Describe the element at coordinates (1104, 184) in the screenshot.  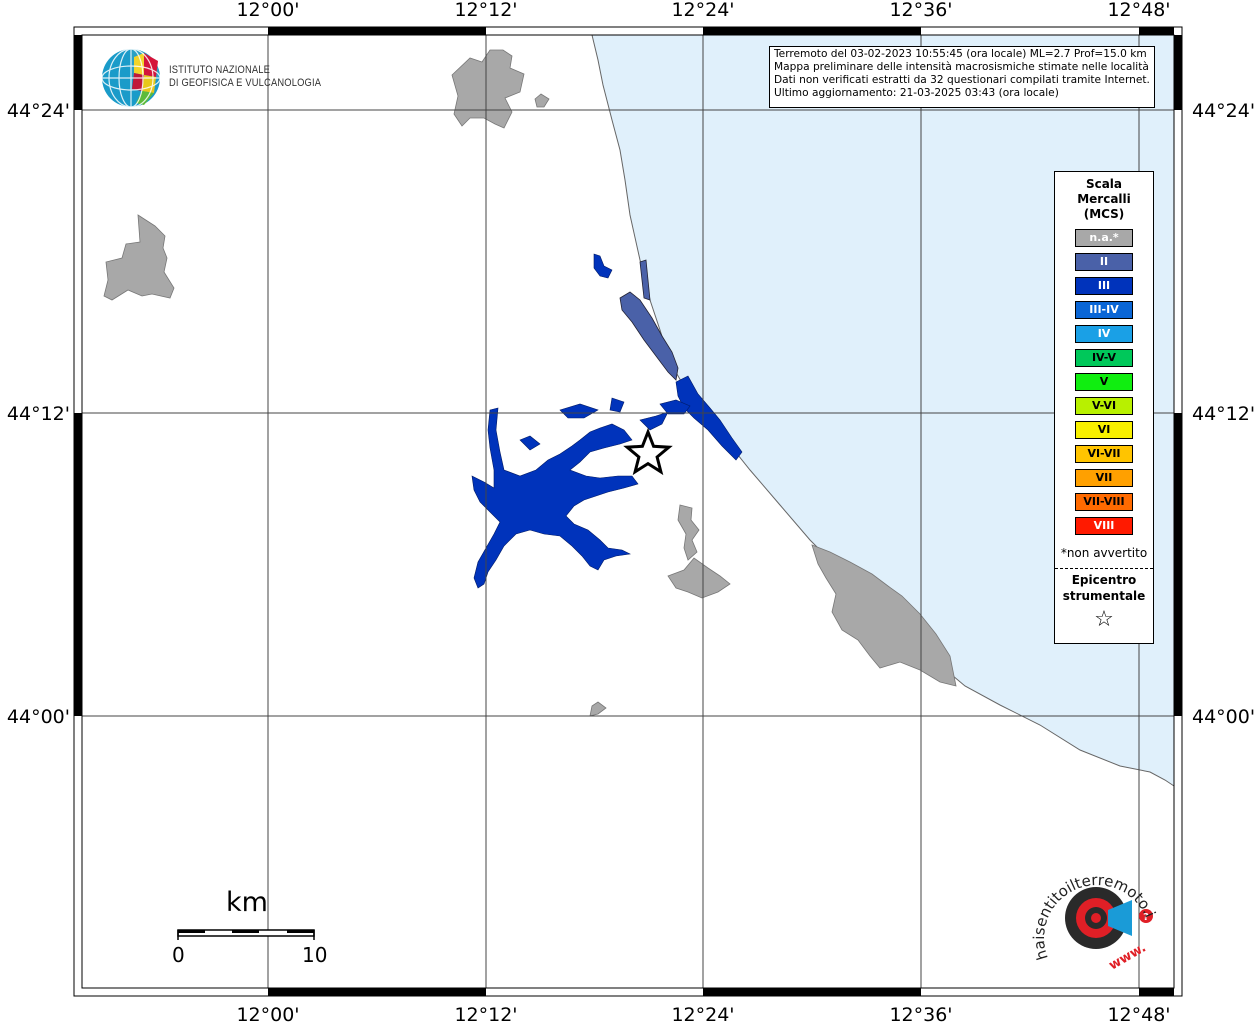
I see `legend-title-line: Scala` at that location.